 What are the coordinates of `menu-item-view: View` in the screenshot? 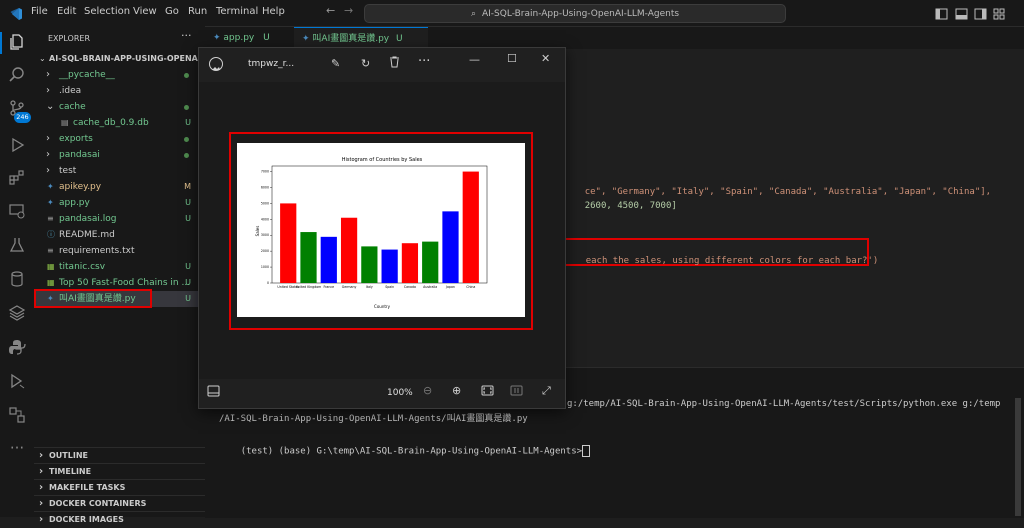 It's located at (145, 11).